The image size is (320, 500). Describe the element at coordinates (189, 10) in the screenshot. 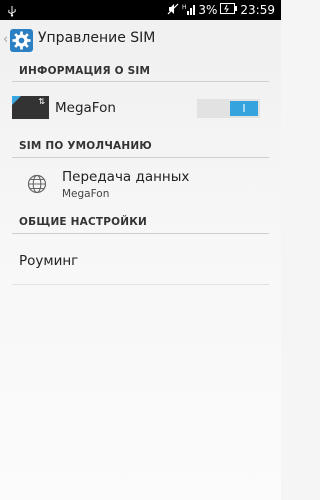

I see `signal-icon: H` at that location.